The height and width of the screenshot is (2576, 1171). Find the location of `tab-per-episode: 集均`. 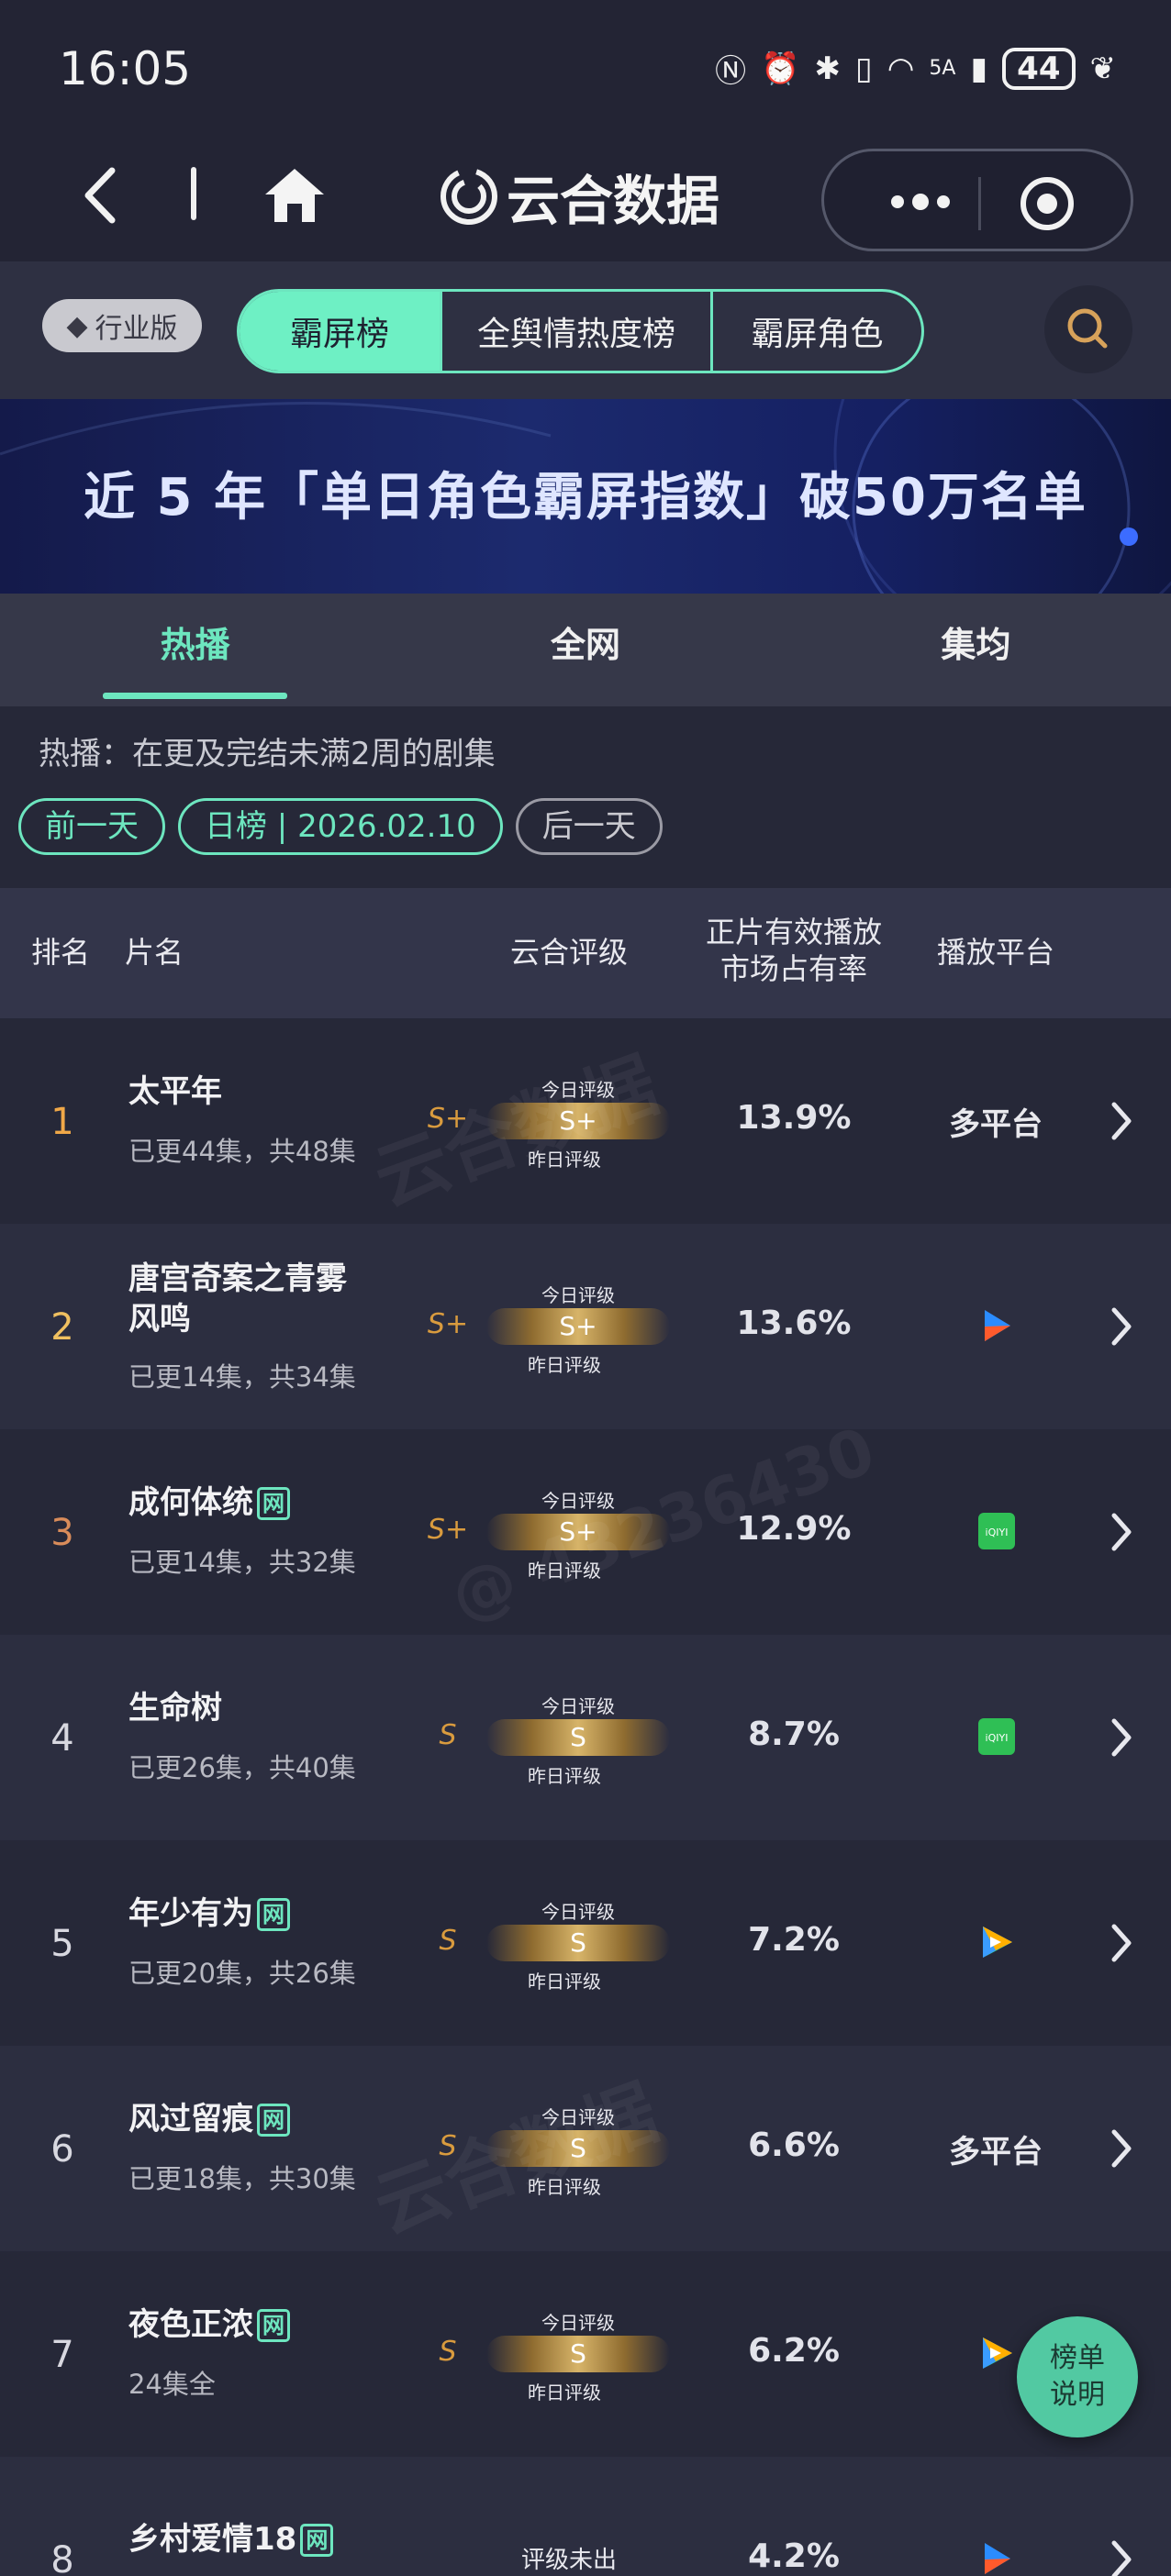

tab-per-episode: 集均 is located at coordinates (976, 650).